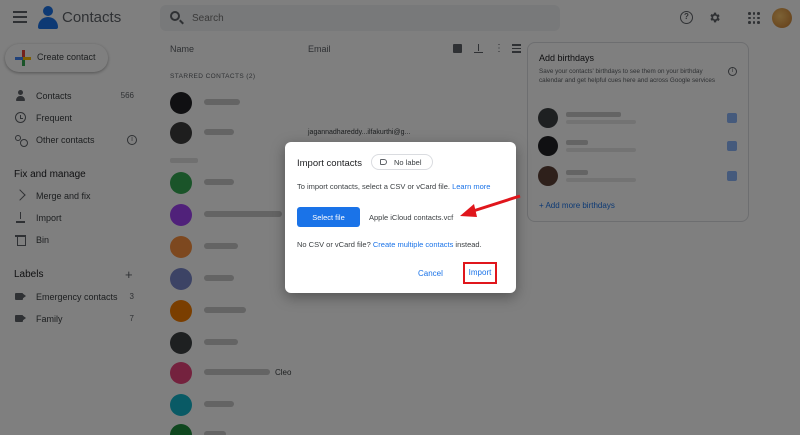 The width and height of the screenshot is (800, 435). Describe the element at coordinates (490, 205) in the screenshot. I see `annotation-arrow-icon` at that location.